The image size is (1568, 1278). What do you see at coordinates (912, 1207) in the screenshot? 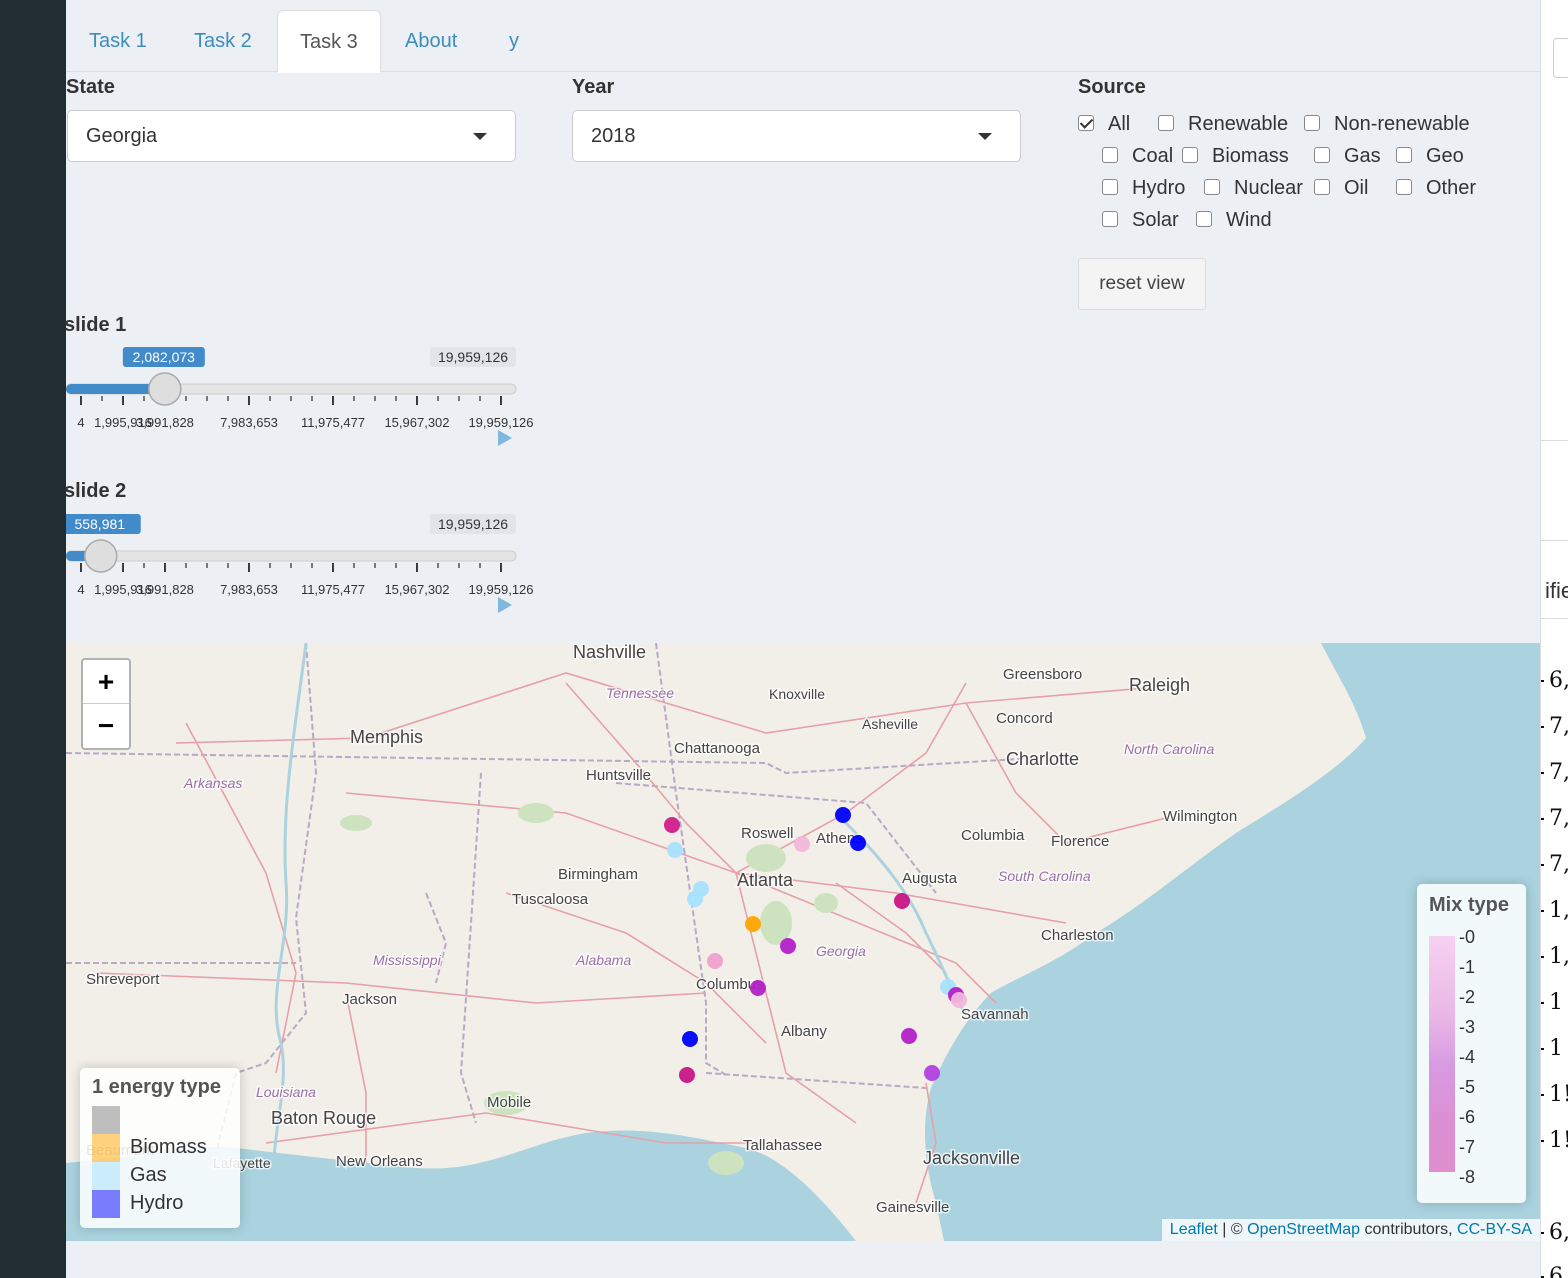
I see `place-label: Gainesville` at bounding box center [912, 1207].